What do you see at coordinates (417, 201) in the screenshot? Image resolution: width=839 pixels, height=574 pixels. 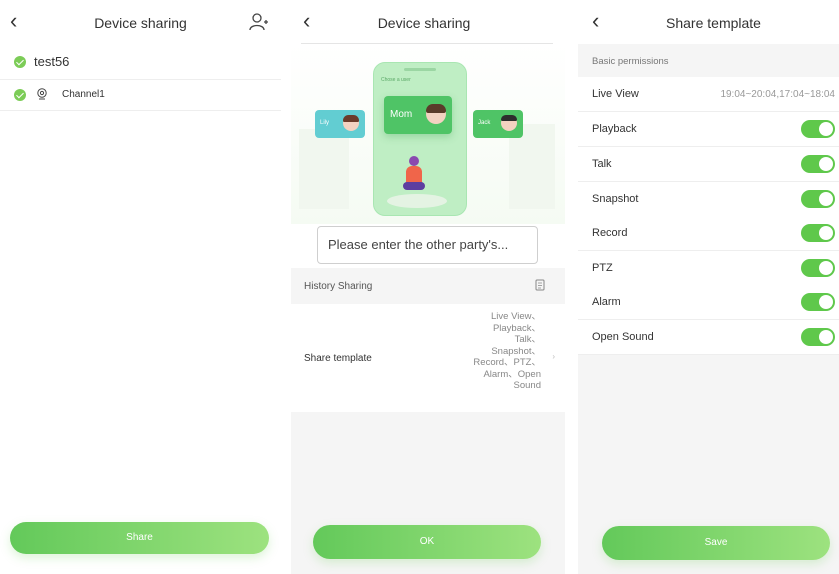 I see `shadow-shape` at bounding box center [417, 201].